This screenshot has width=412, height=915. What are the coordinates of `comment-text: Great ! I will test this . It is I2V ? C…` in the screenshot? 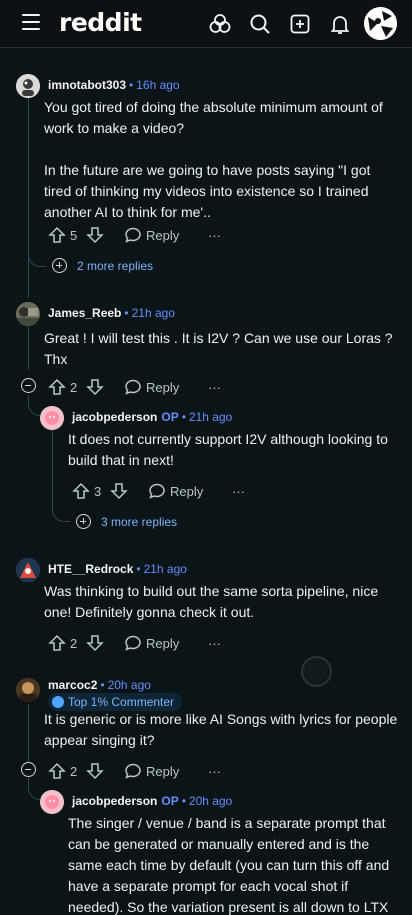 It's located at (218, 348).